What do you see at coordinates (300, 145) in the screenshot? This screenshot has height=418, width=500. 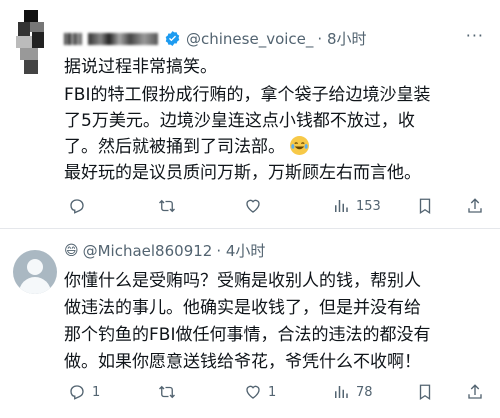 I see `laughing-crying-emoji-icon` at bounding box center [300, 145].